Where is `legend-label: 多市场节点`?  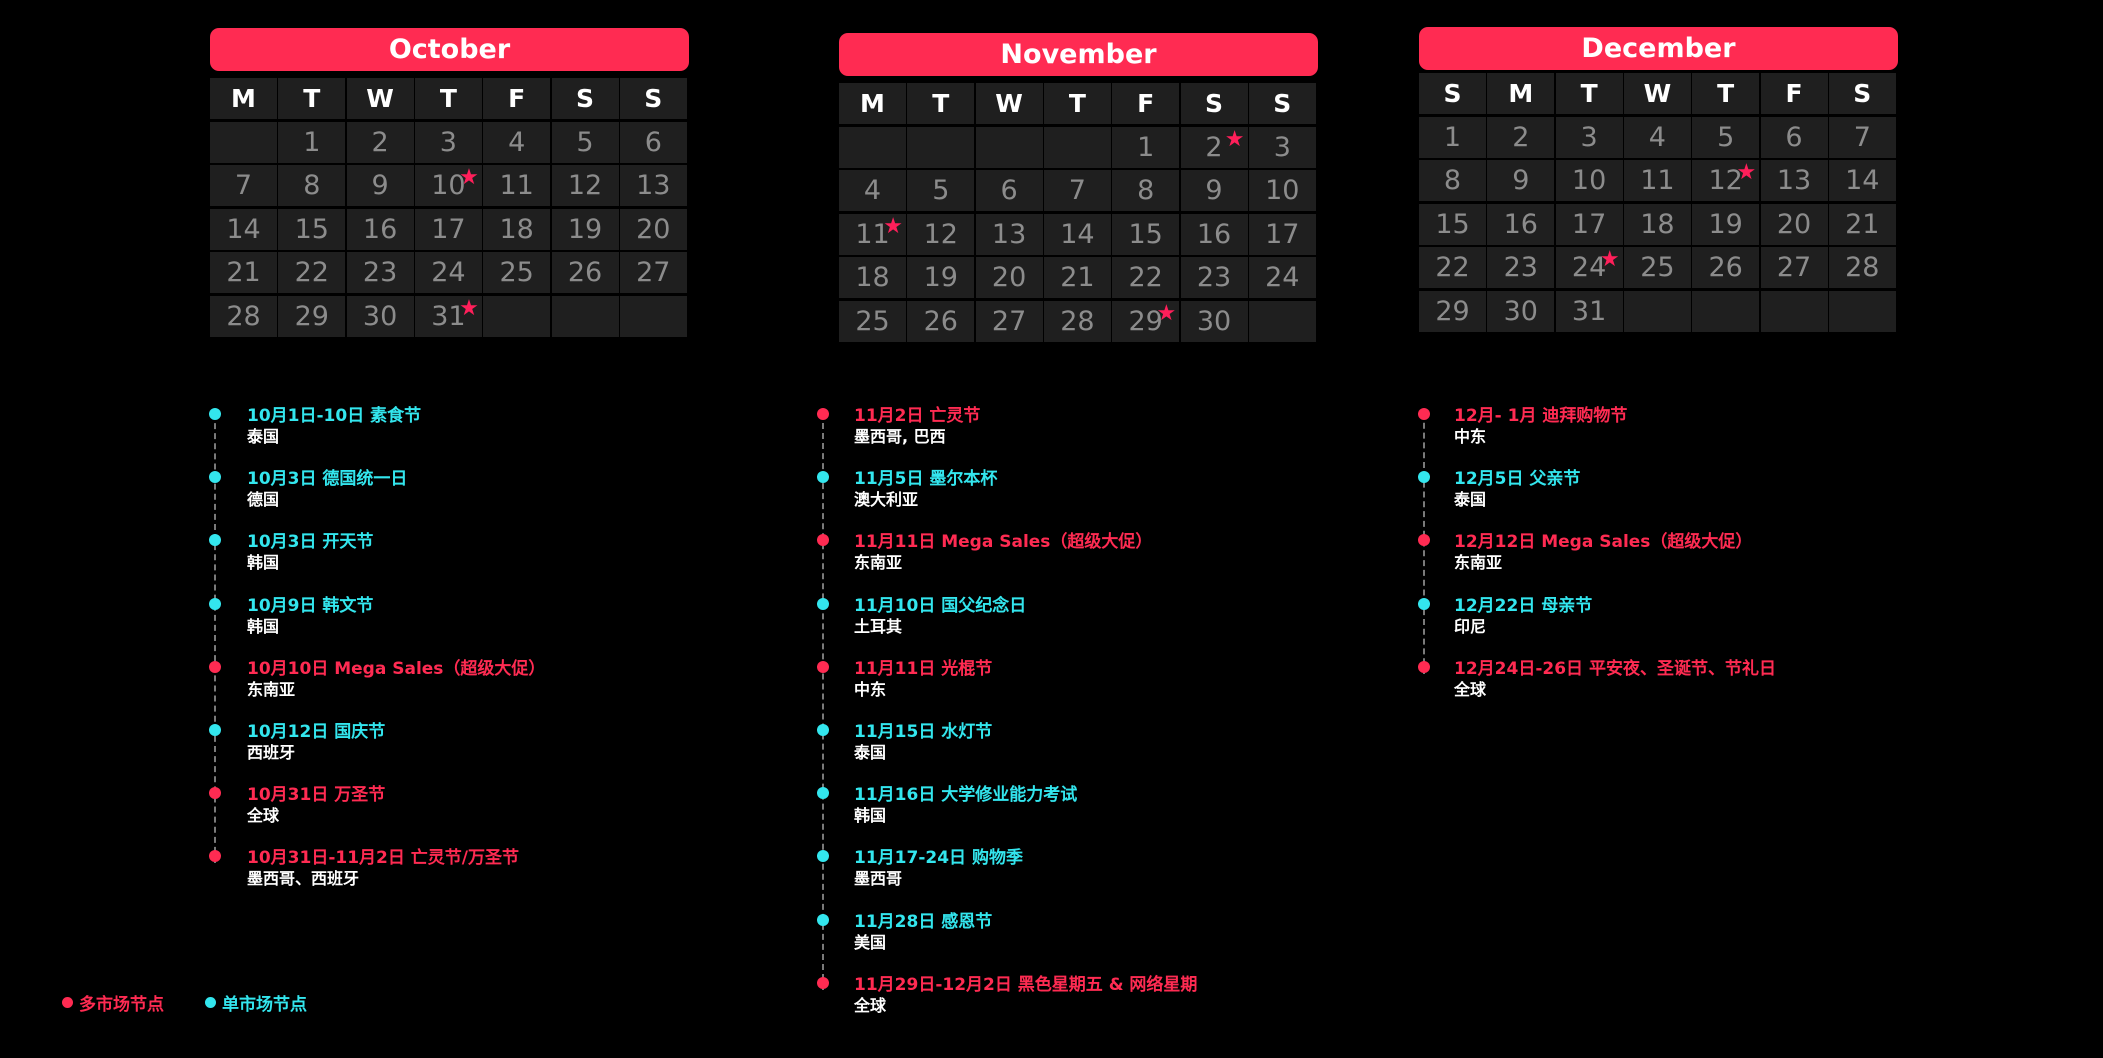 legend-label: 多市场节点 is located at coordinates (121, 1005).